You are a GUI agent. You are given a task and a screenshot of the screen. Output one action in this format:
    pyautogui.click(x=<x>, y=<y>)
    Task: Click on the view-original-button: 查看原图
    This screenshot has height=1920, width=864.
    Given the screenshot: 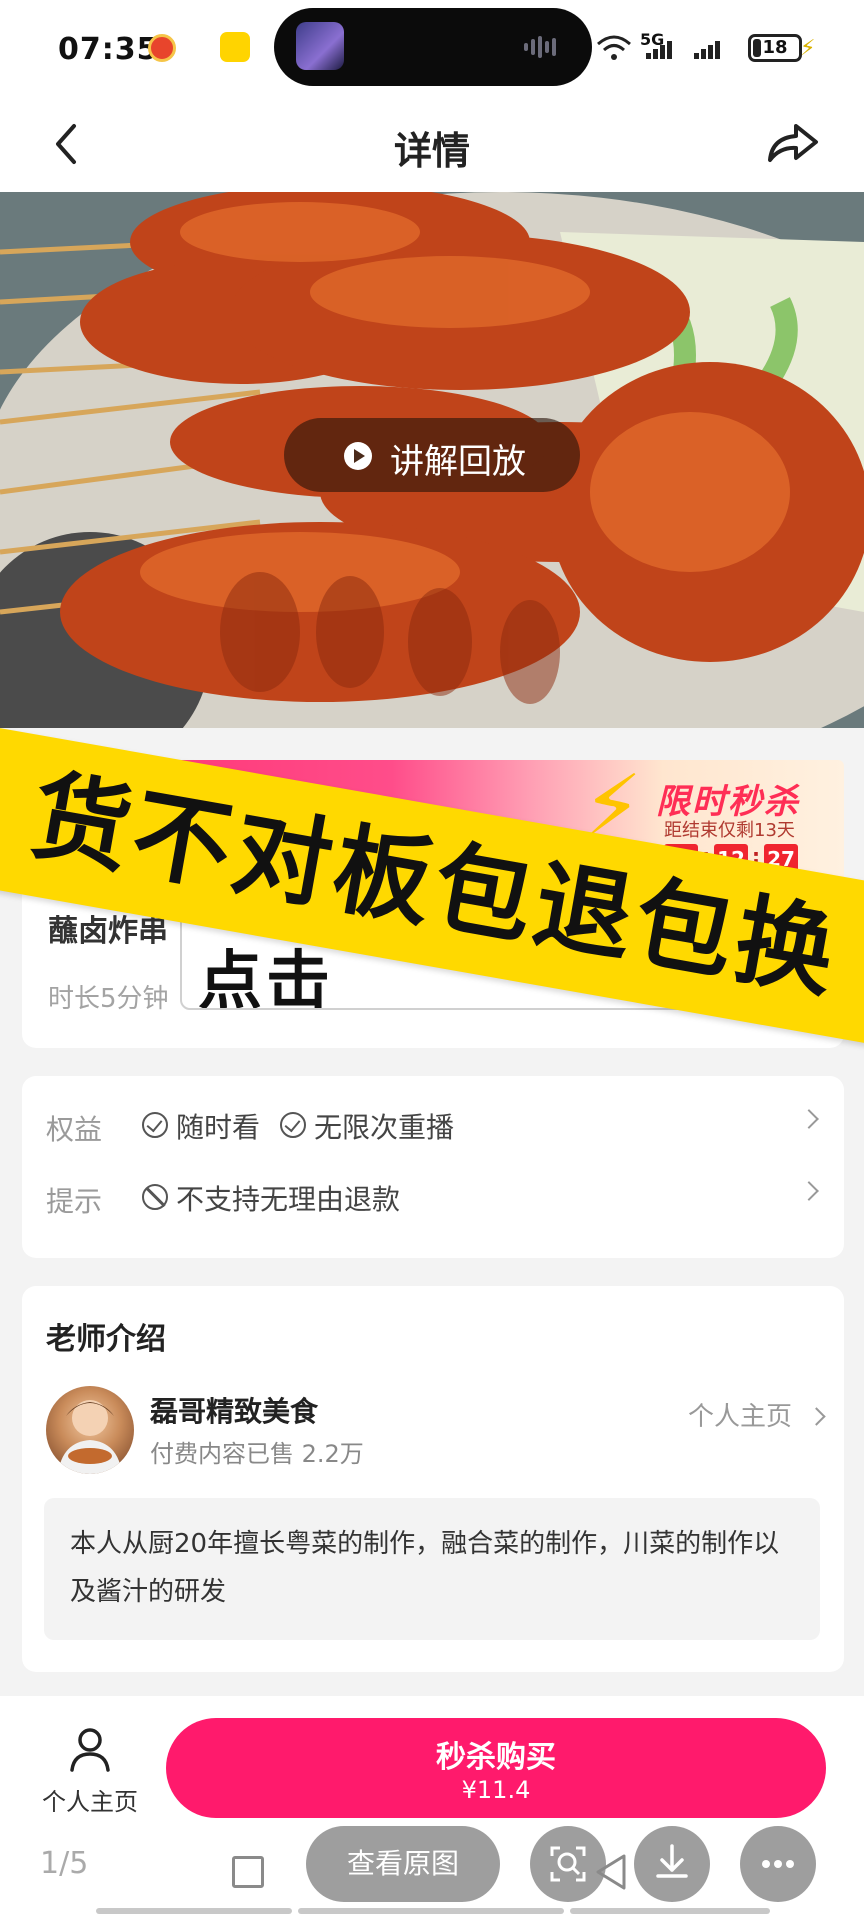 What is the action you would take?
    pyautogui.click(x=403, y=1864)
    